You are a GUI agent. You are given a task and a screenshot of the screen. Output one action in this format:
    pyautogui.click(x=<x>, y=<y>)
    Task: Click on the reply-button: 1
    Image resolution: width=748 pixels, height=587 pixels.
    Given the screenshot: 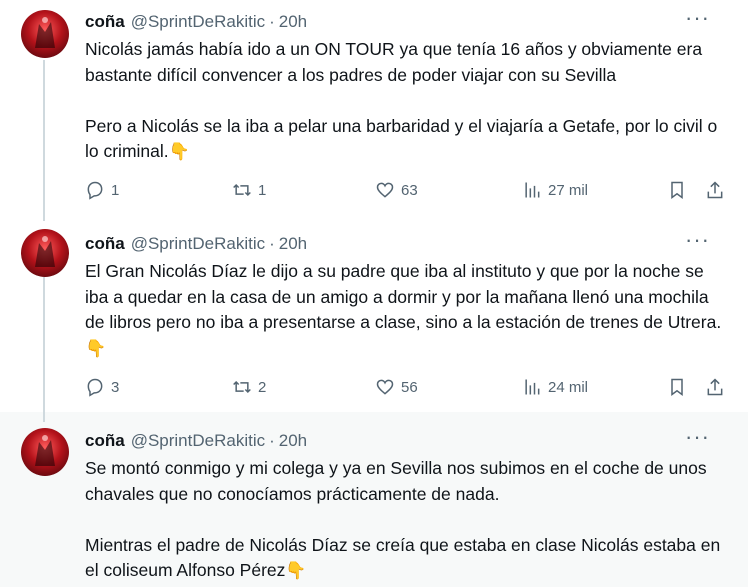 What is the action you would take?
    pyautogui.click(x=102, y=190)
    